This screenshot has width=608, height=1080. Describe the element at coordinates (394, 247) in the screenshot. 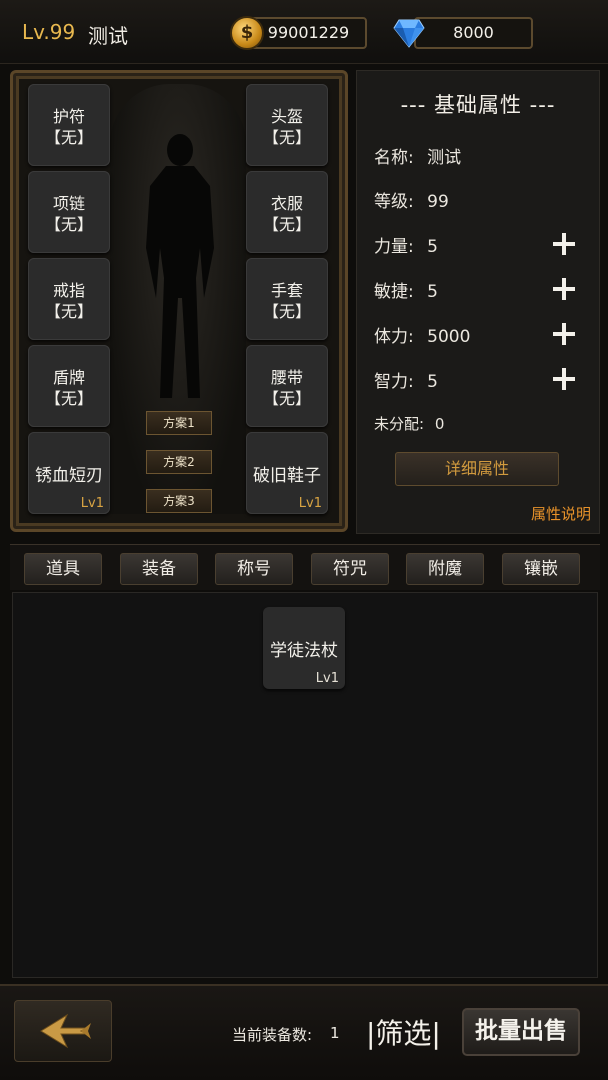

I see `attr-label: 力量:` at that location.